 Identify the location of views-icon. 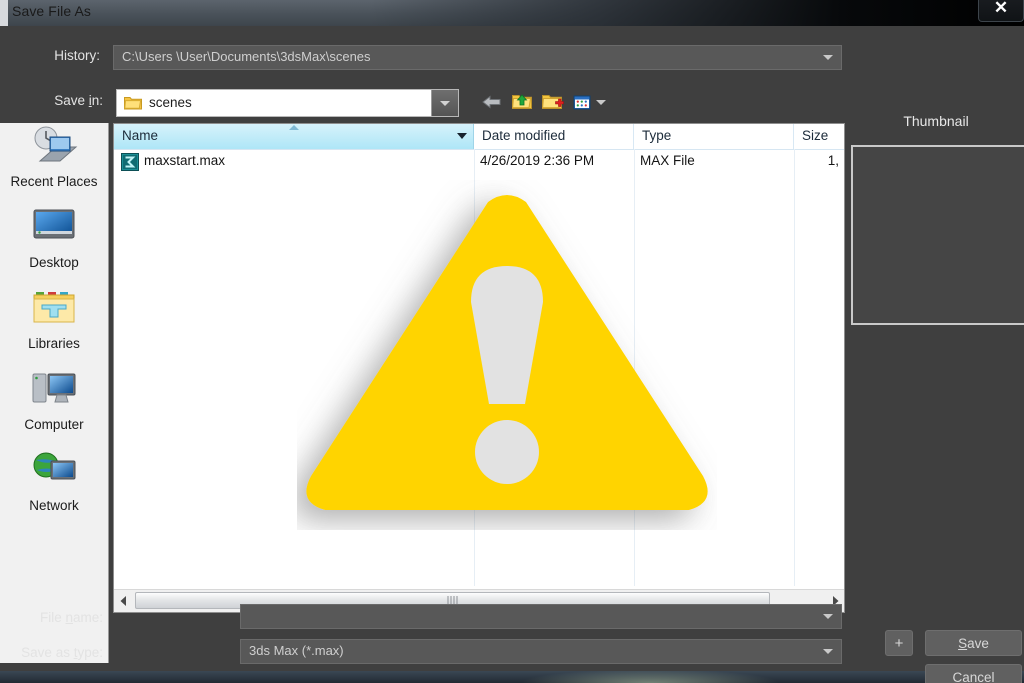
(582, 102).